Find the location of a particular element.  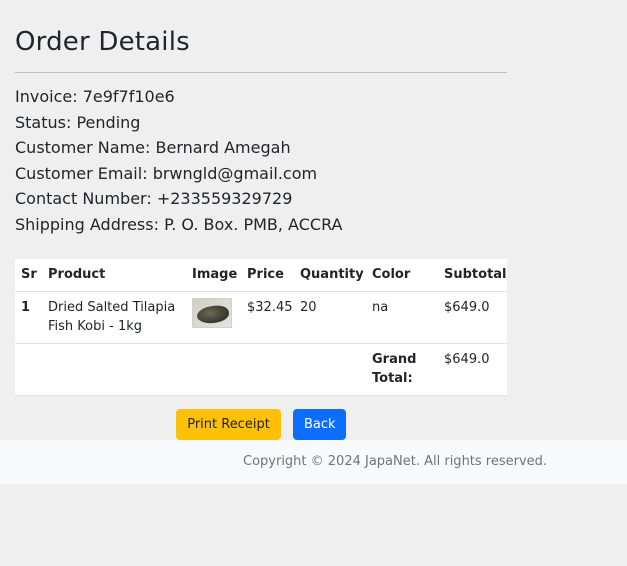

column-header-product: Product is located at coordinates (114, 275).